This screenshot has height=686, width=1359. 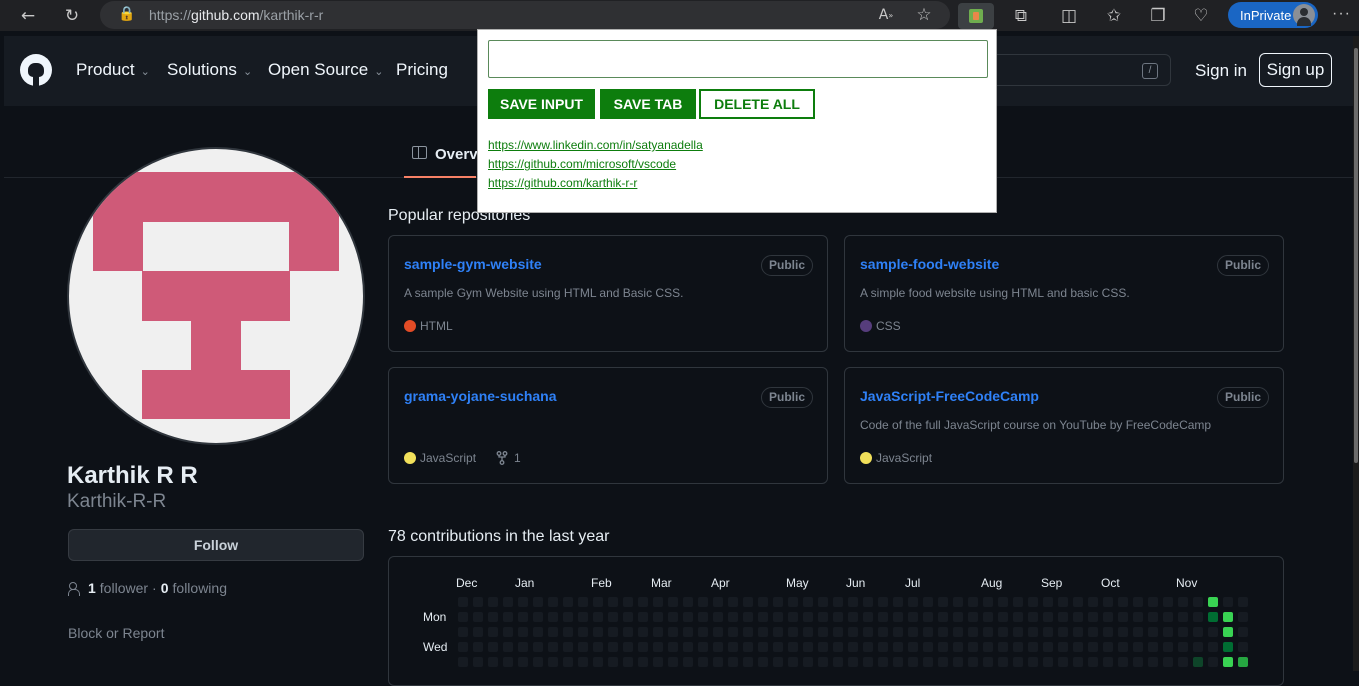 I want to click on github-logo-icon, so click(x=36, y=70).